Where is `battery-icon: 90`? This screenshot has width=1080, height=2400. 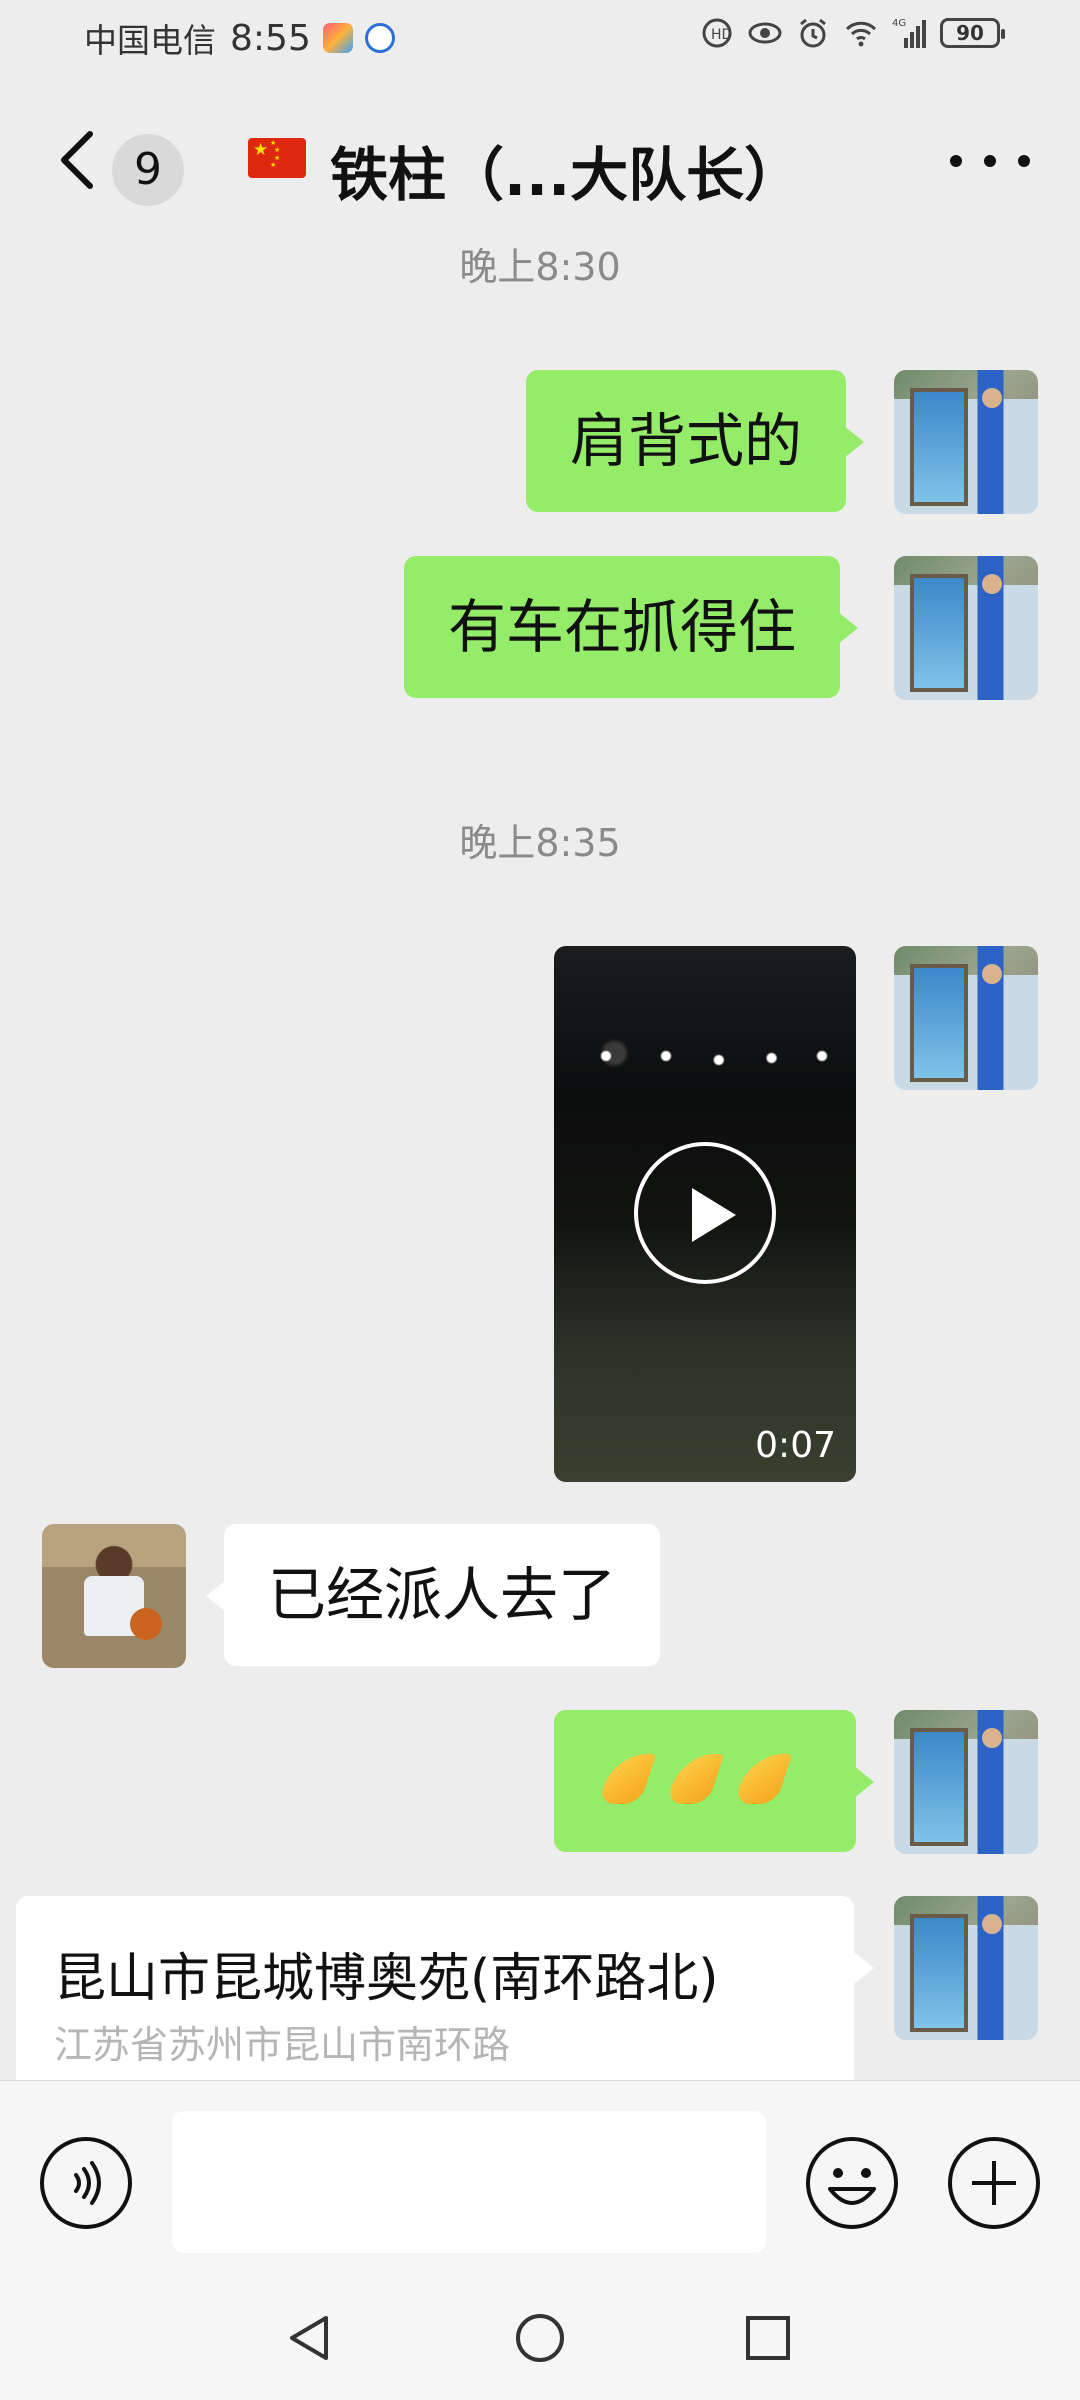
battery-icon: 90 is located at coordinates (972, 33).